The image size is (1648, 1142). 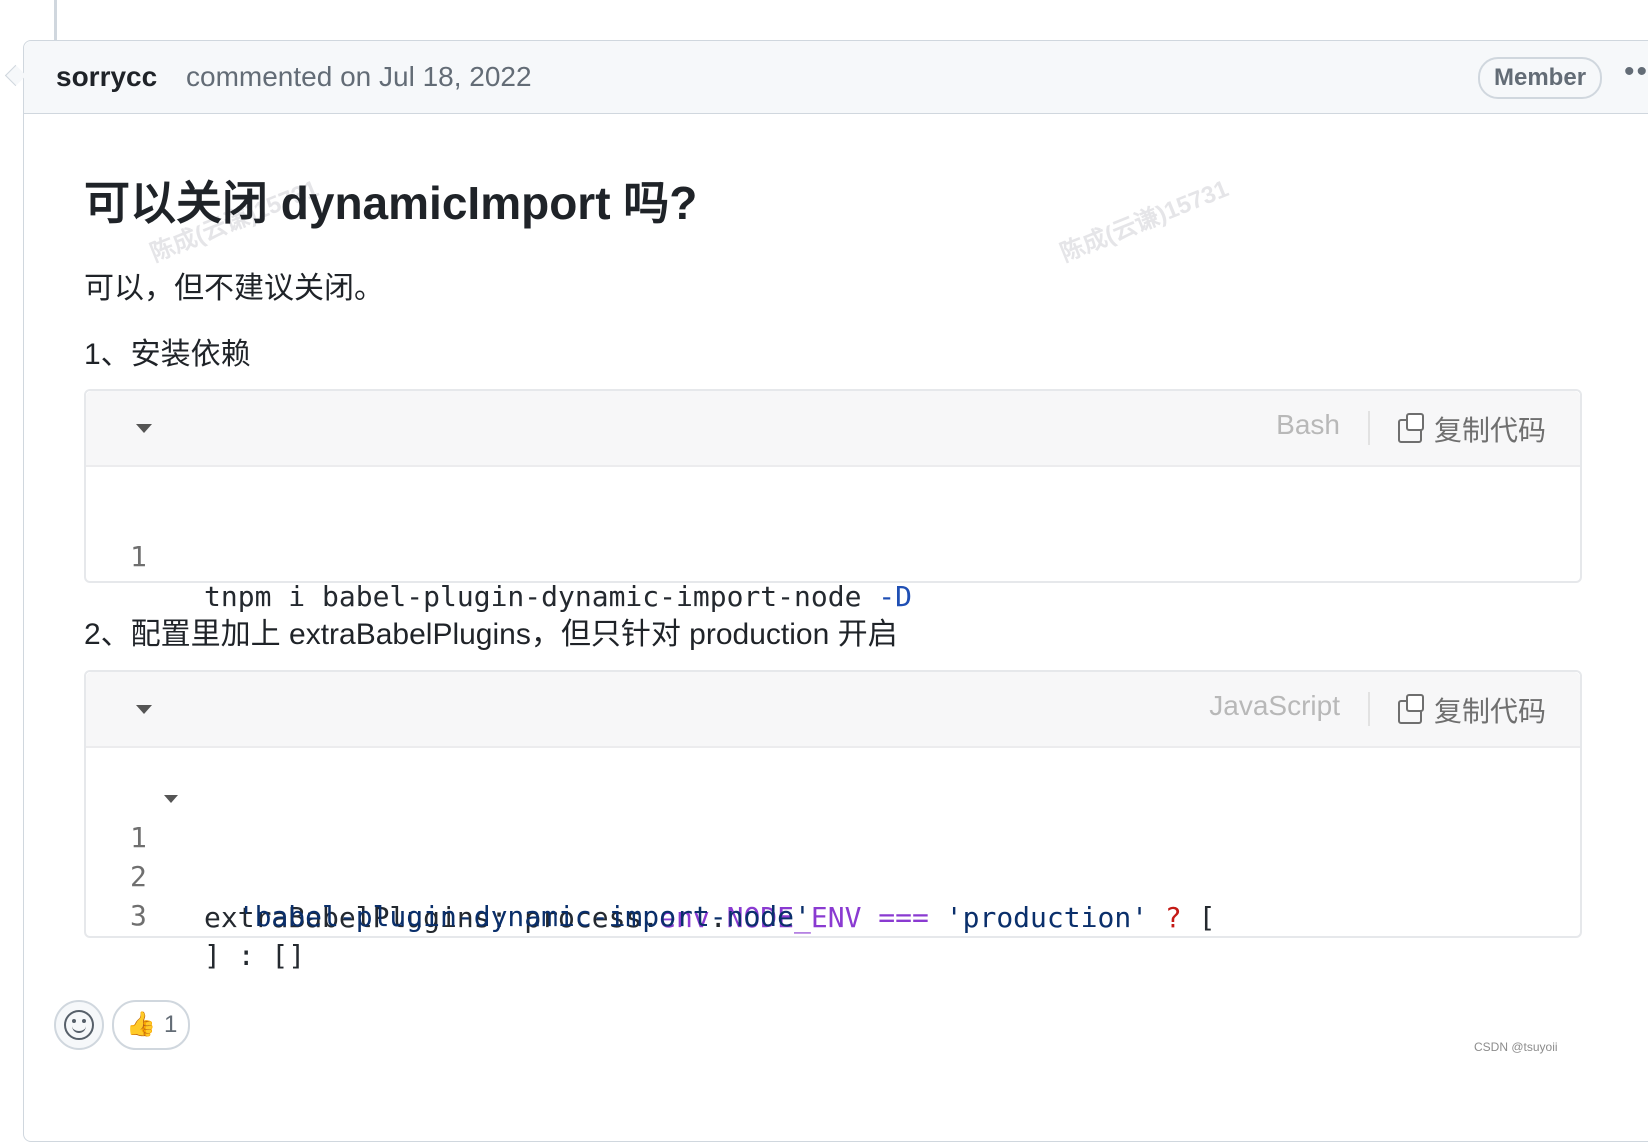 What do you see at coordinates (1207, 917) in the screenshot?
I see `code-token: [` at bounding box center [1207, 917].